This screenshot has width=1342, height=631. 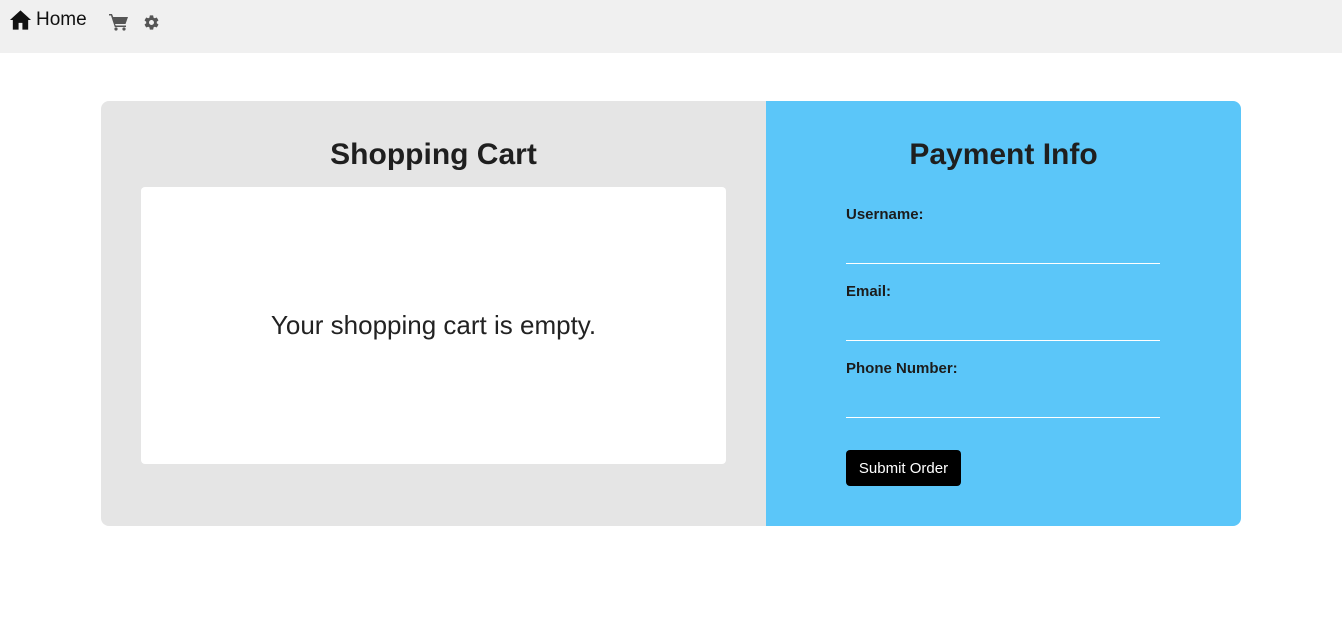 I want to click on cart-icon, so click(x=118, y=22).